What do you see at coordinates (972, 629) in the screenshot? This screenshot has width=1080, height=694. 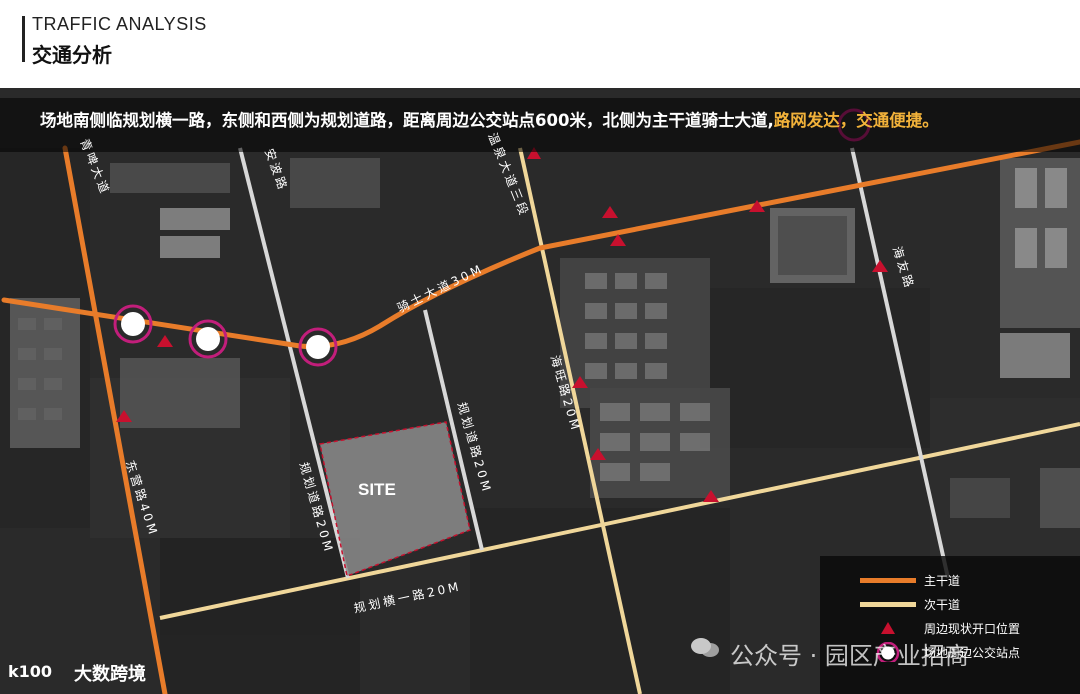 I see `legend-label: 周边现状开口位置` at bounding box center [972, 629].